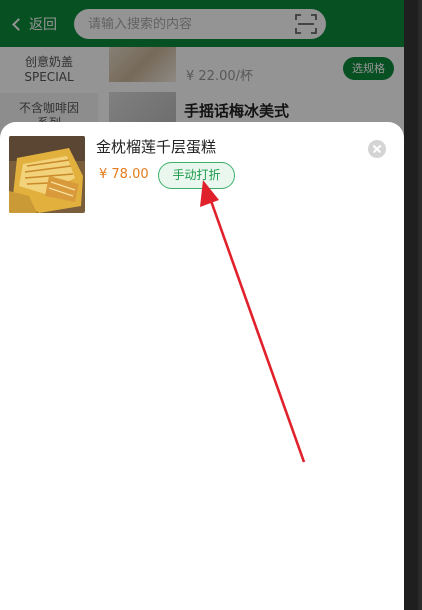 This screenshot has width=422, height=610. What do you see at coordinates (124, 174) in the screenshot?
I see `product-price: ¥ 78.00` at bounding box center [124, 174].